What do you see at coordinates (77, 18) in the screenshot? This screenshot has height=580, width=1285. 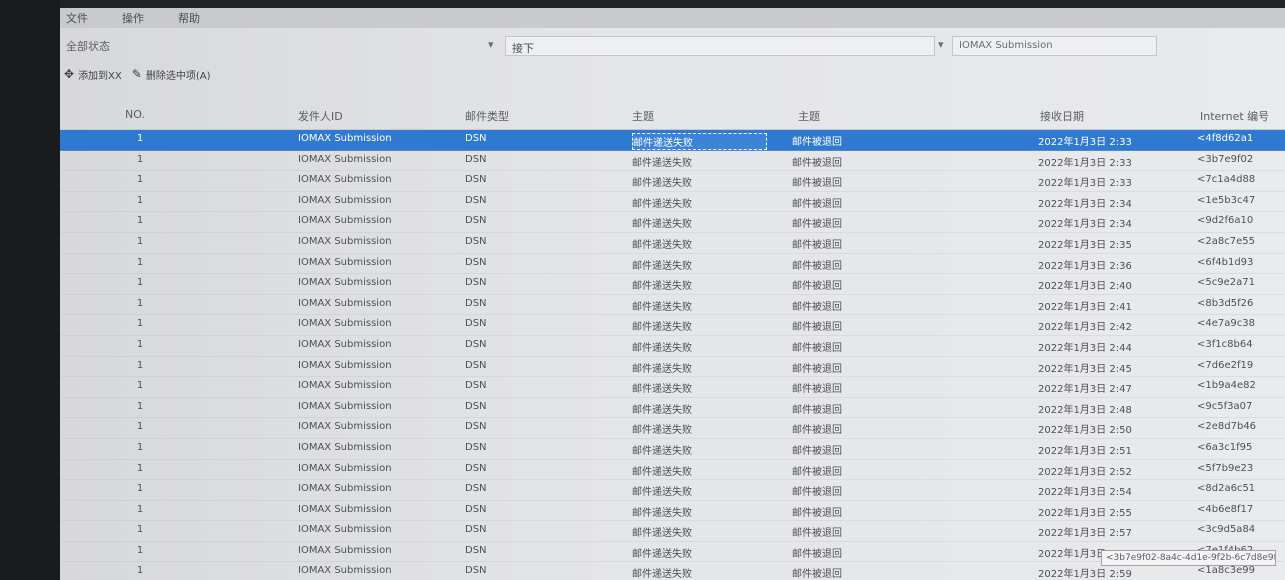 I see `menu-file: 文件` at bounding box center [77, 18].